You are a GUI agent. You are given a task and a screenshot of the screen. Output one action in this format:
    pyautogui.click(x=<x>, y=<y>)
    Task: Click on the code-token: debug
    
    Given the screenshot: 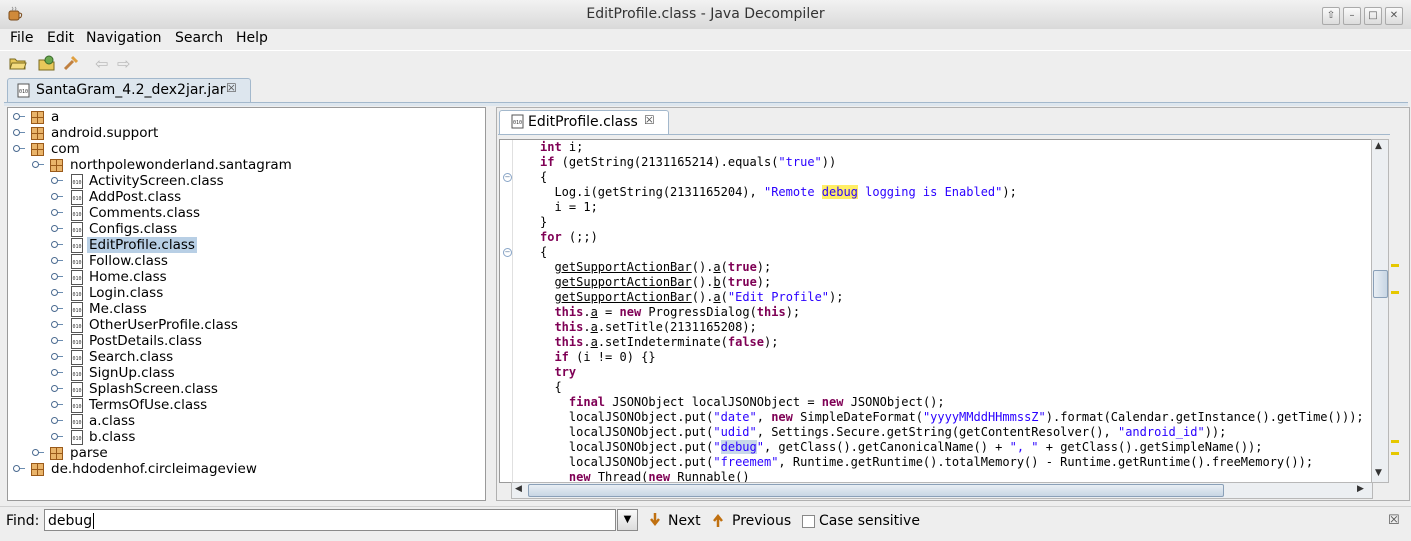 What is the action you would take?
    pyautogui.click(x=738, y=447)
    